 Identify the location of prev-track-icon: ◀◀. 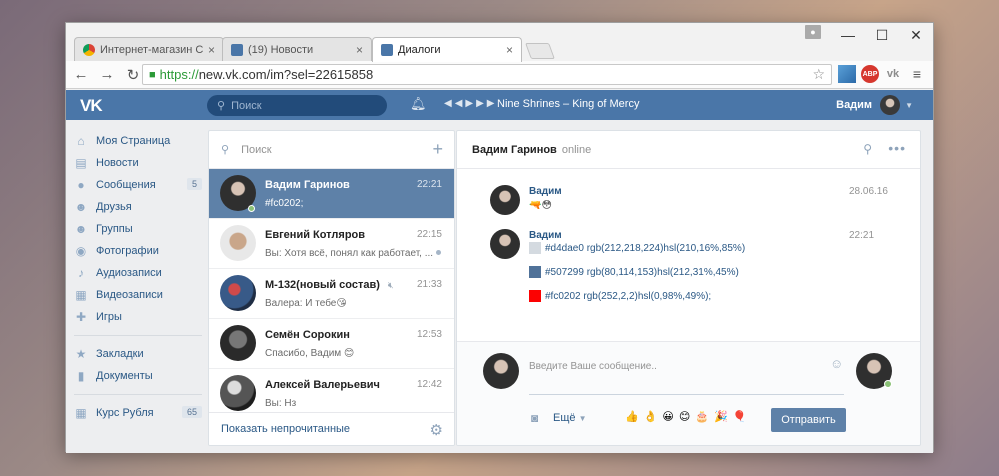
(454, 103).